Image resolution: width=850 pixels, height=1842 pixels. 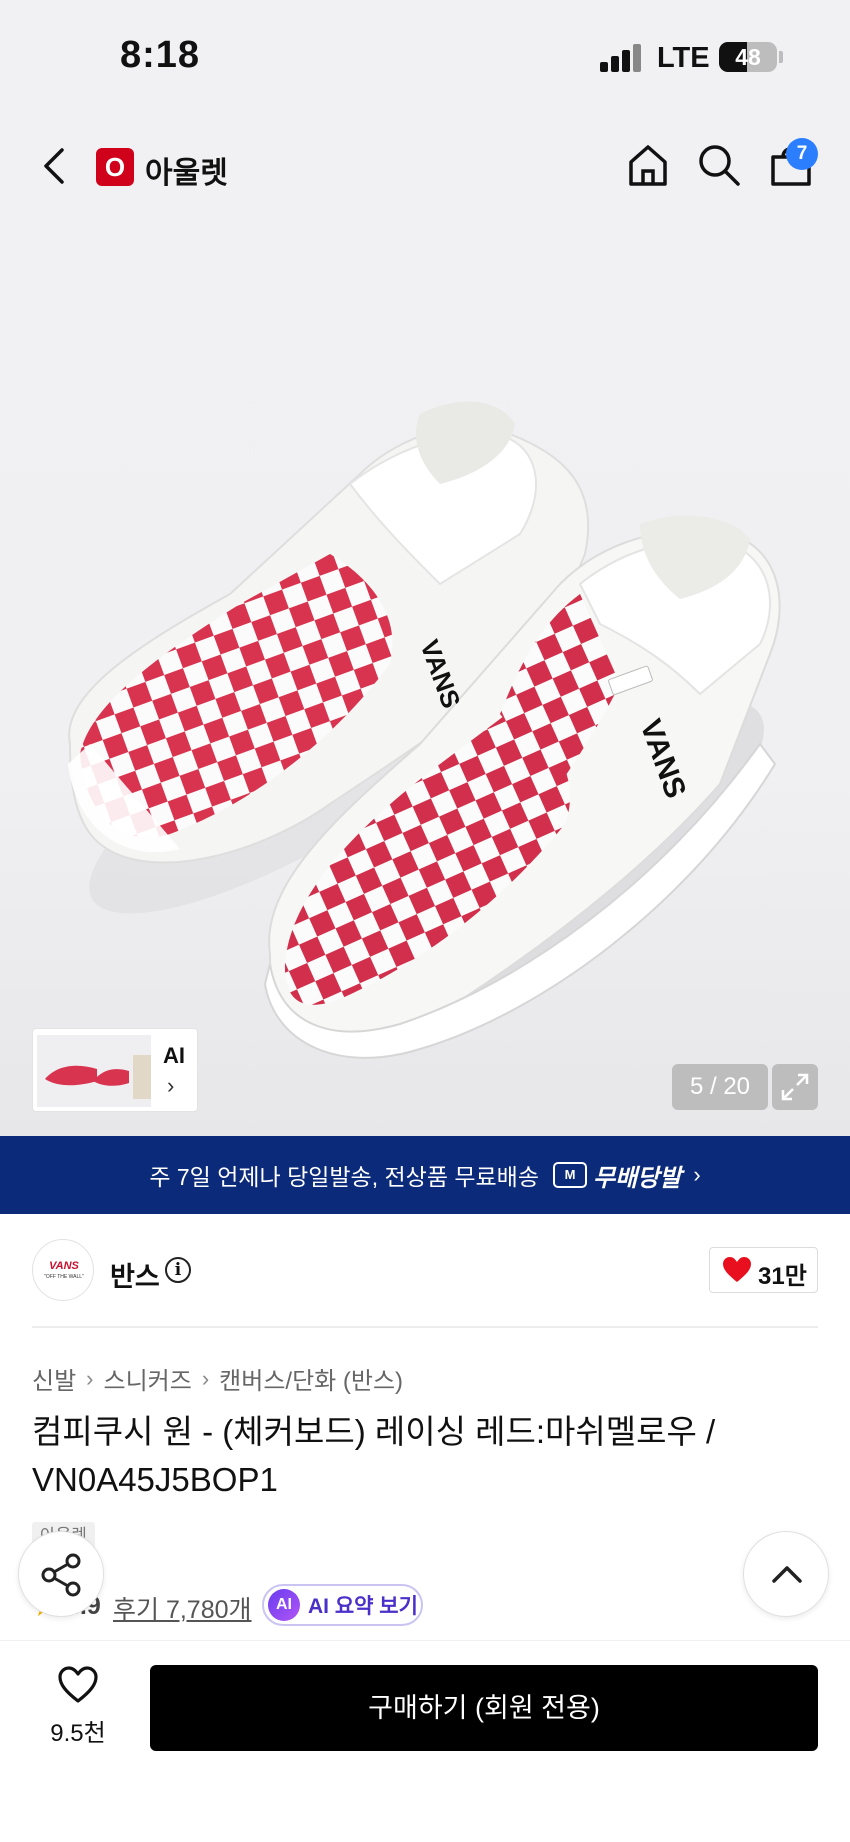 What do you see at coordinates (160, 55) in the screenshot?
I see `status-time: 8:18` at bounding box center [160, 55].